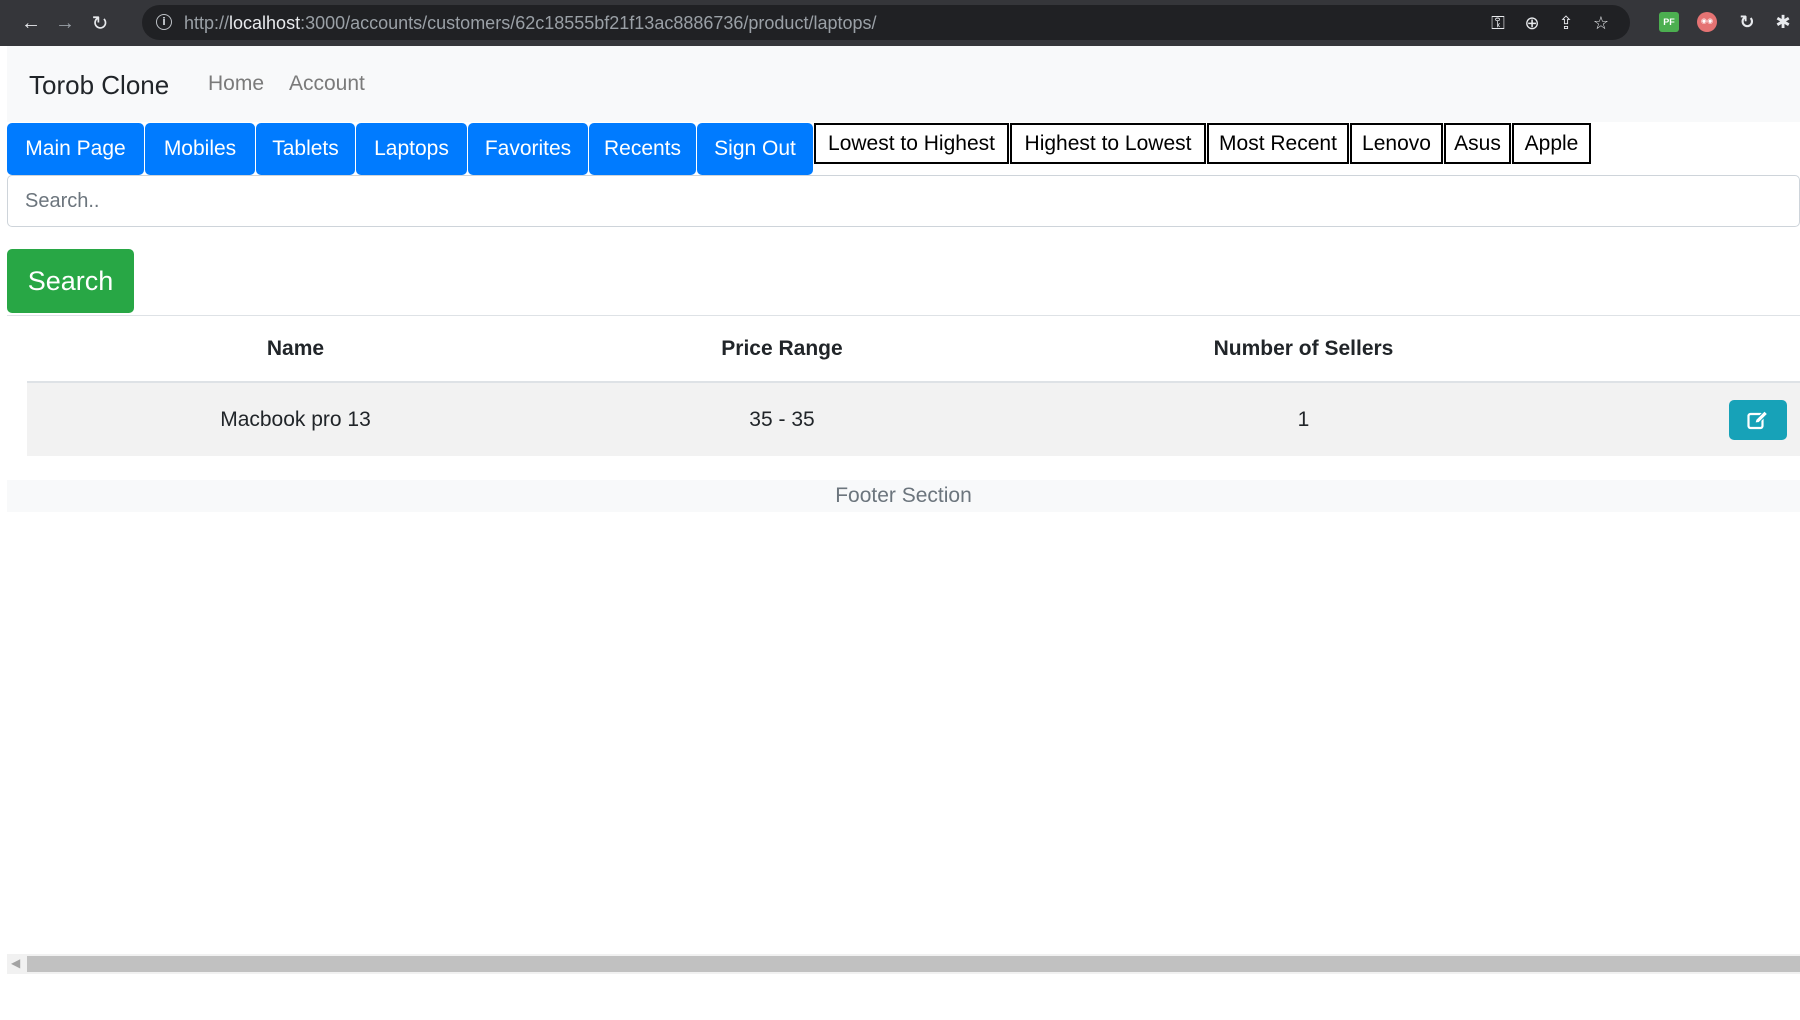  I want to click on edit-button, so click(1758, 419).